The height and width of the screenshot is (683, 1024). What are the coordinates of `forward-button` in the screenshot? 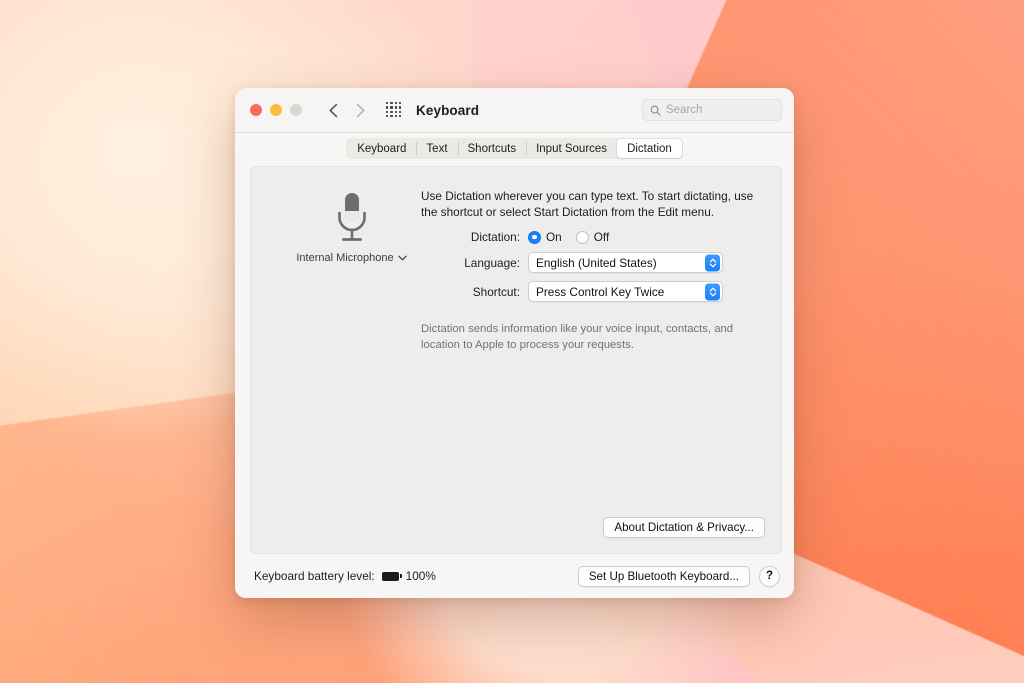 It's located at (360, 110).